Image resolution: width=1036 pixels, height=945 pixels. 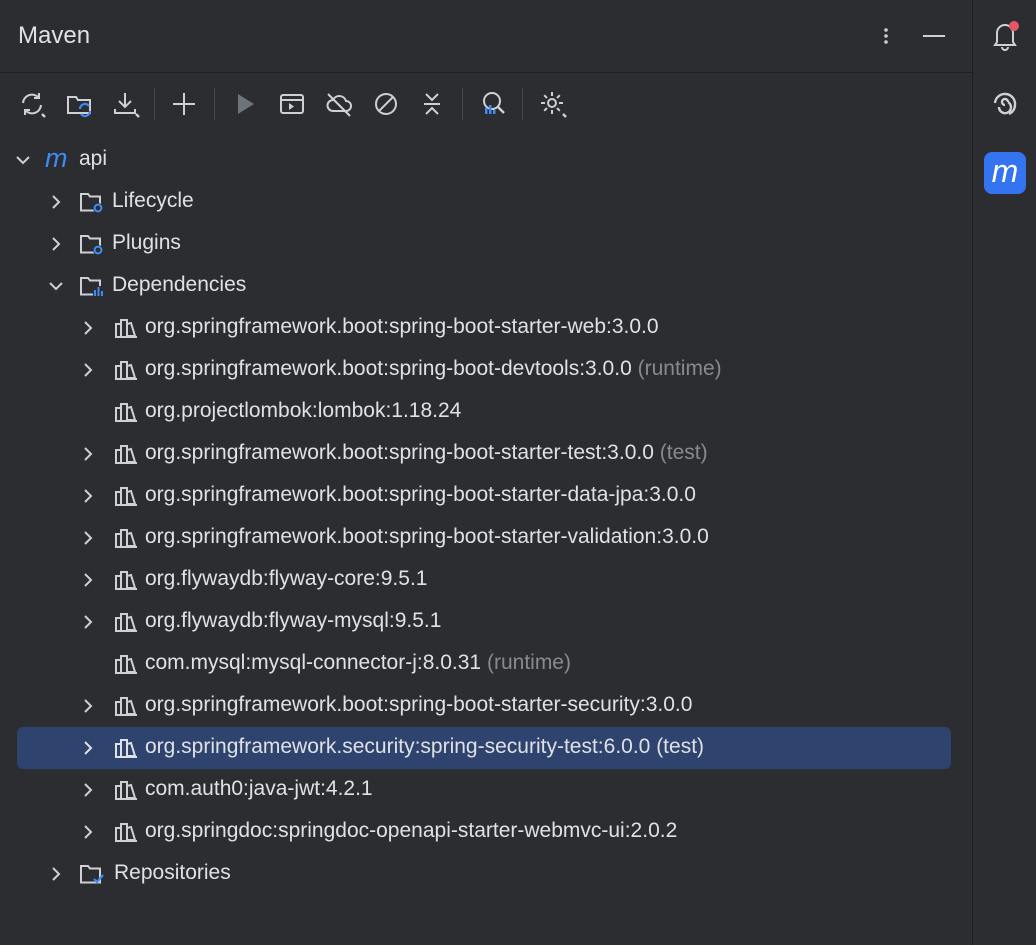 What do you see at coordinates (486, 412) in the screenshot?
I see `dependency-row: org.projectlombok:lombok:1.18.24` at bounding box center [486, 412].